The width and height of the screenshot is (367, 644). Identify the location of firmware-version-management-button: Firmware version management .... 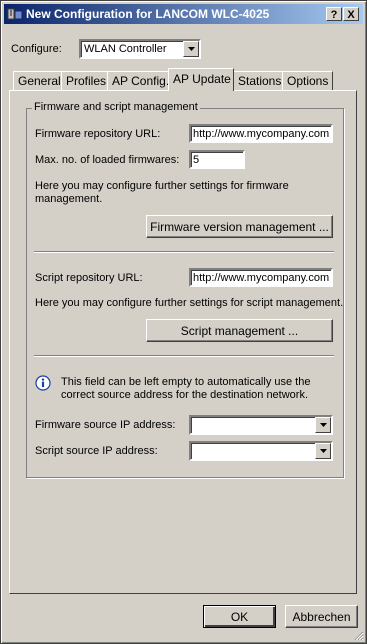
(239, 226).